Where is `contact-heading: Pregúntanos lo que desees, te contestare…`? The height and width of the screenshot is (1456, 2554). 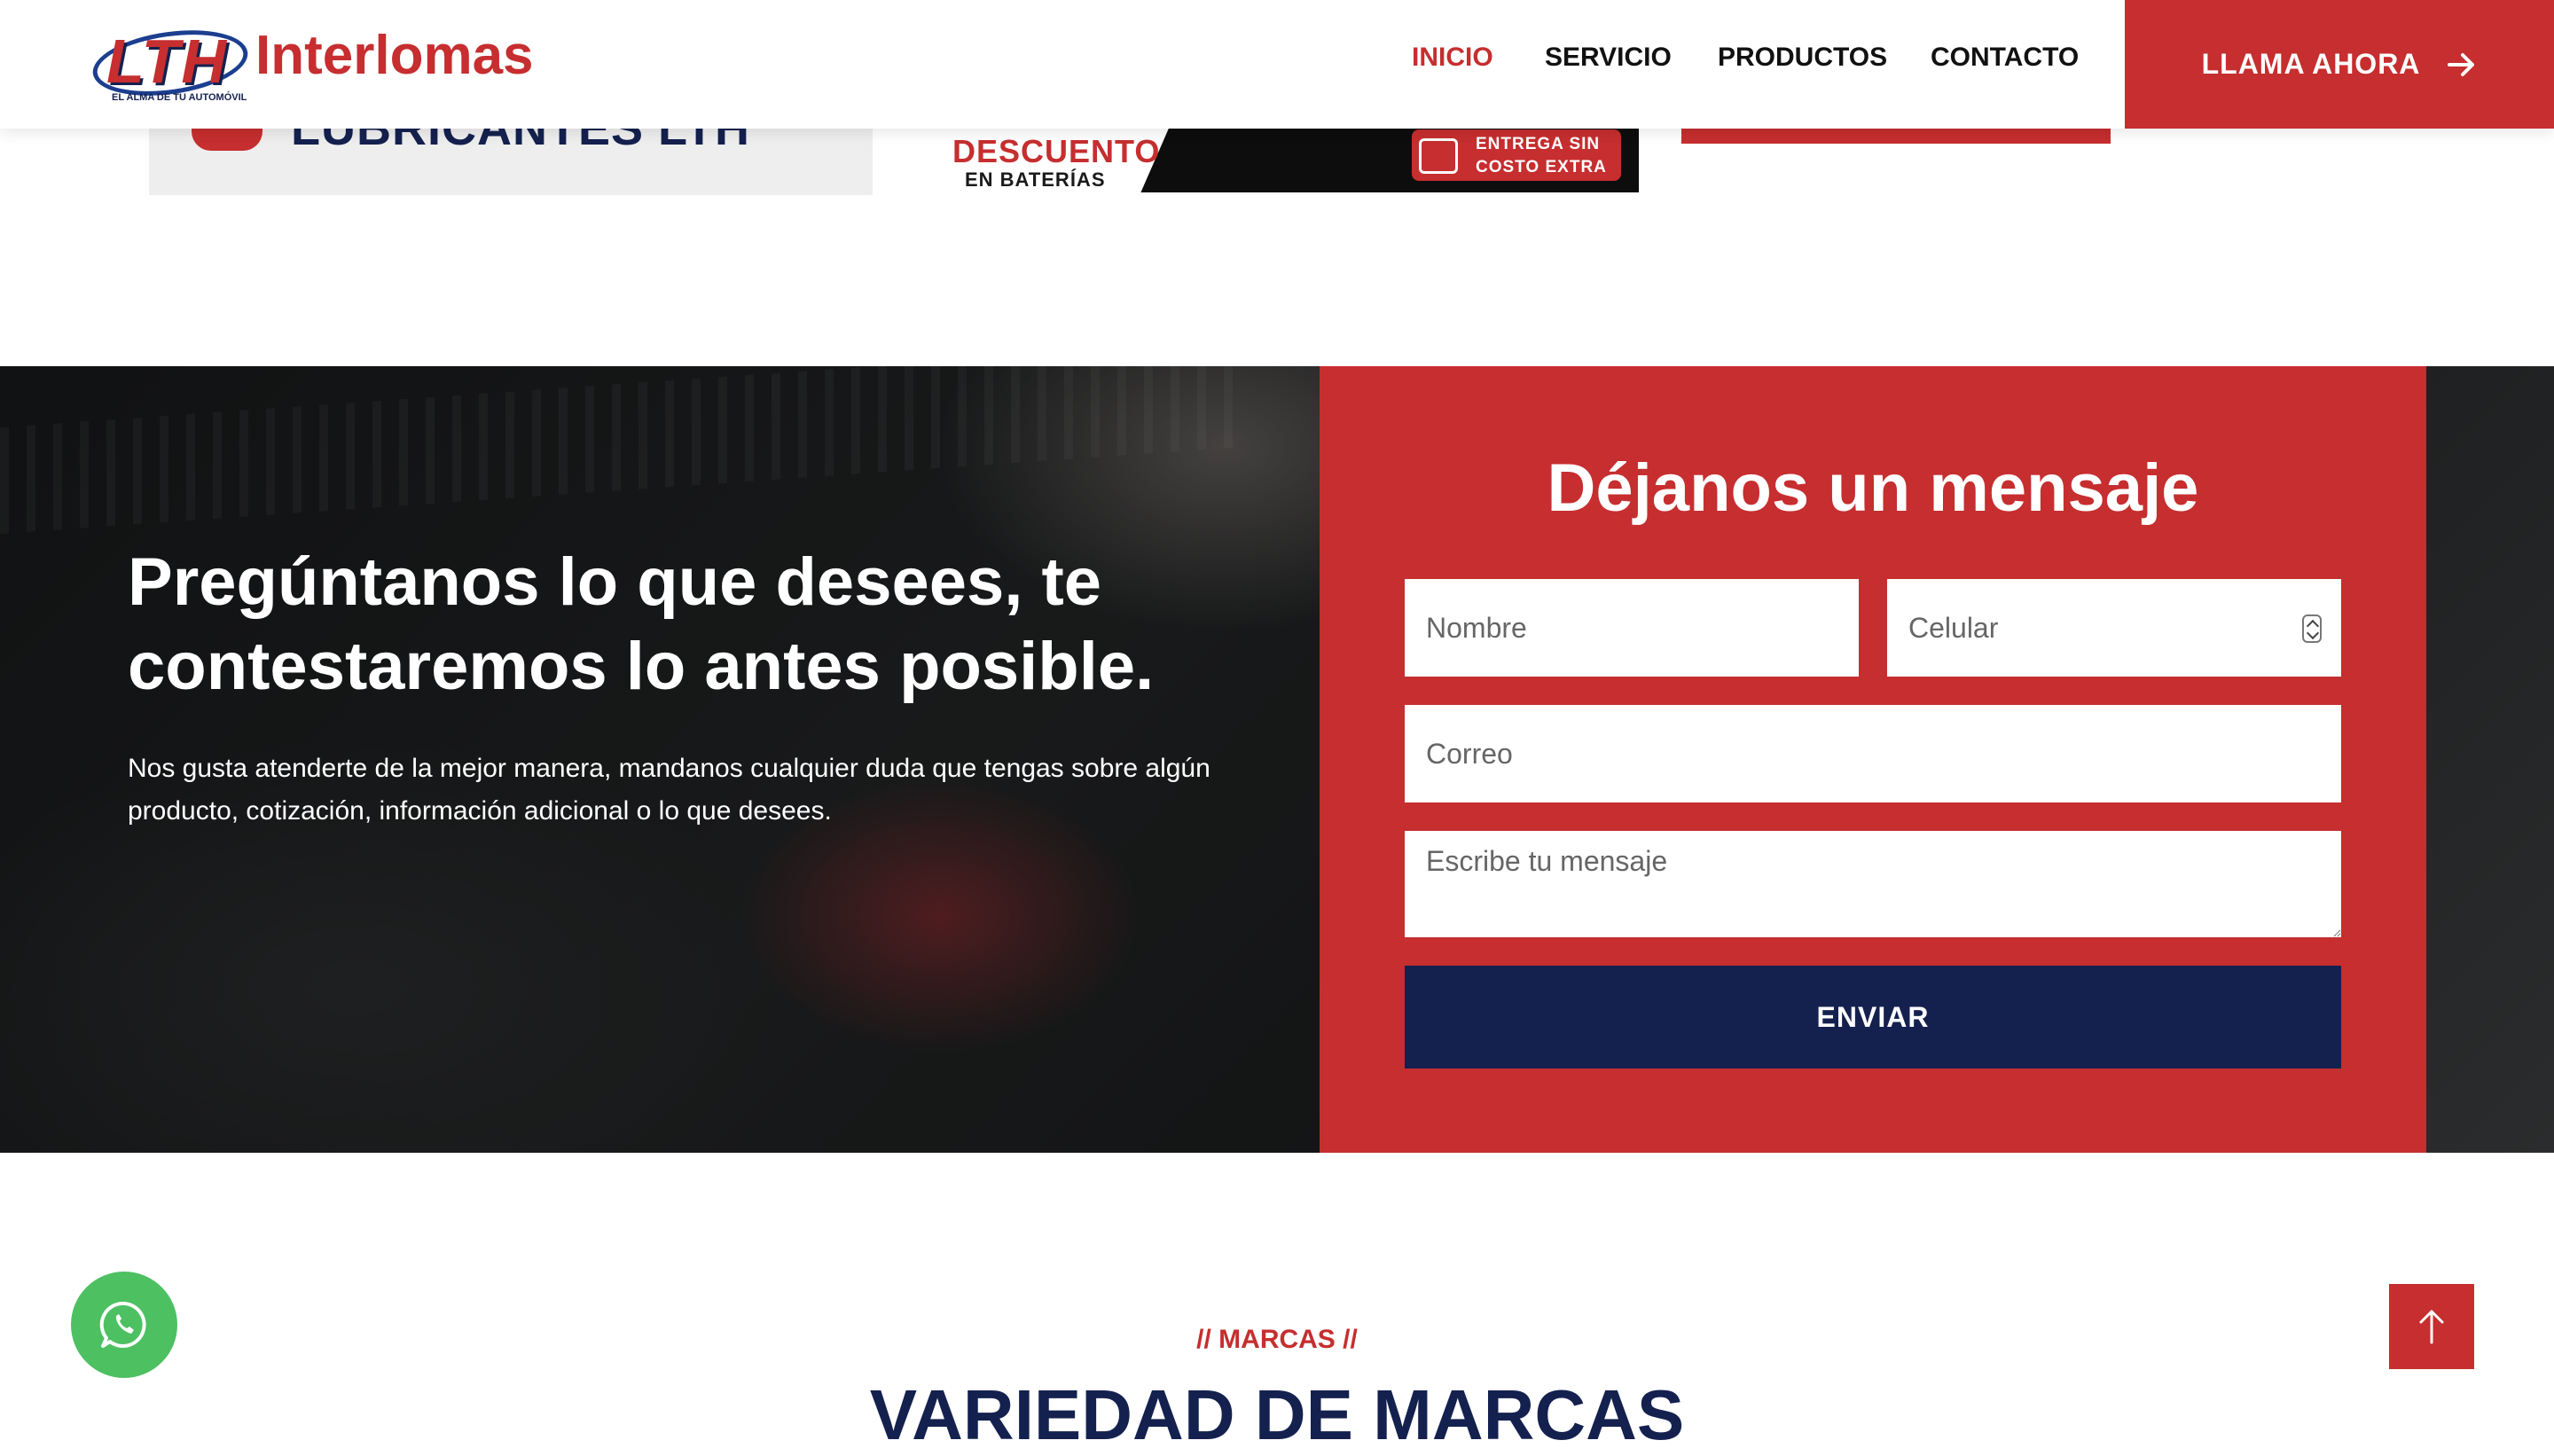 contact-heading: Pregúntanos lo que desees, te contestare… is located at coordinates (641, 624).